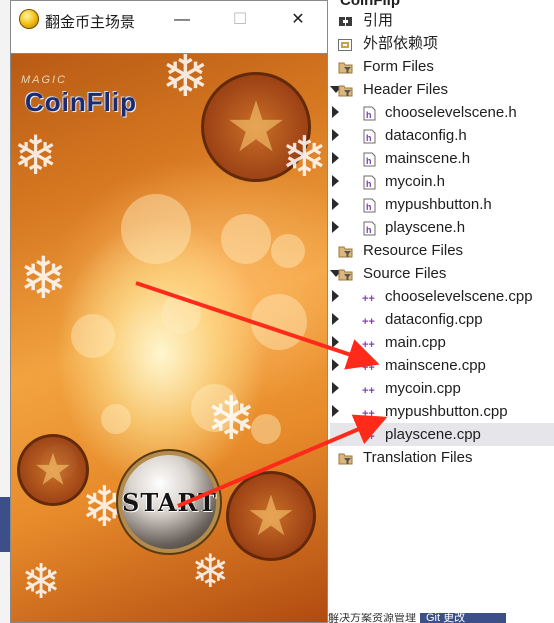 This screenshot has height=623, width=554. Describe the element at coordinates (433, 434) in the screenshot. I see `tree-item-label: playscene.cpp` at that location.